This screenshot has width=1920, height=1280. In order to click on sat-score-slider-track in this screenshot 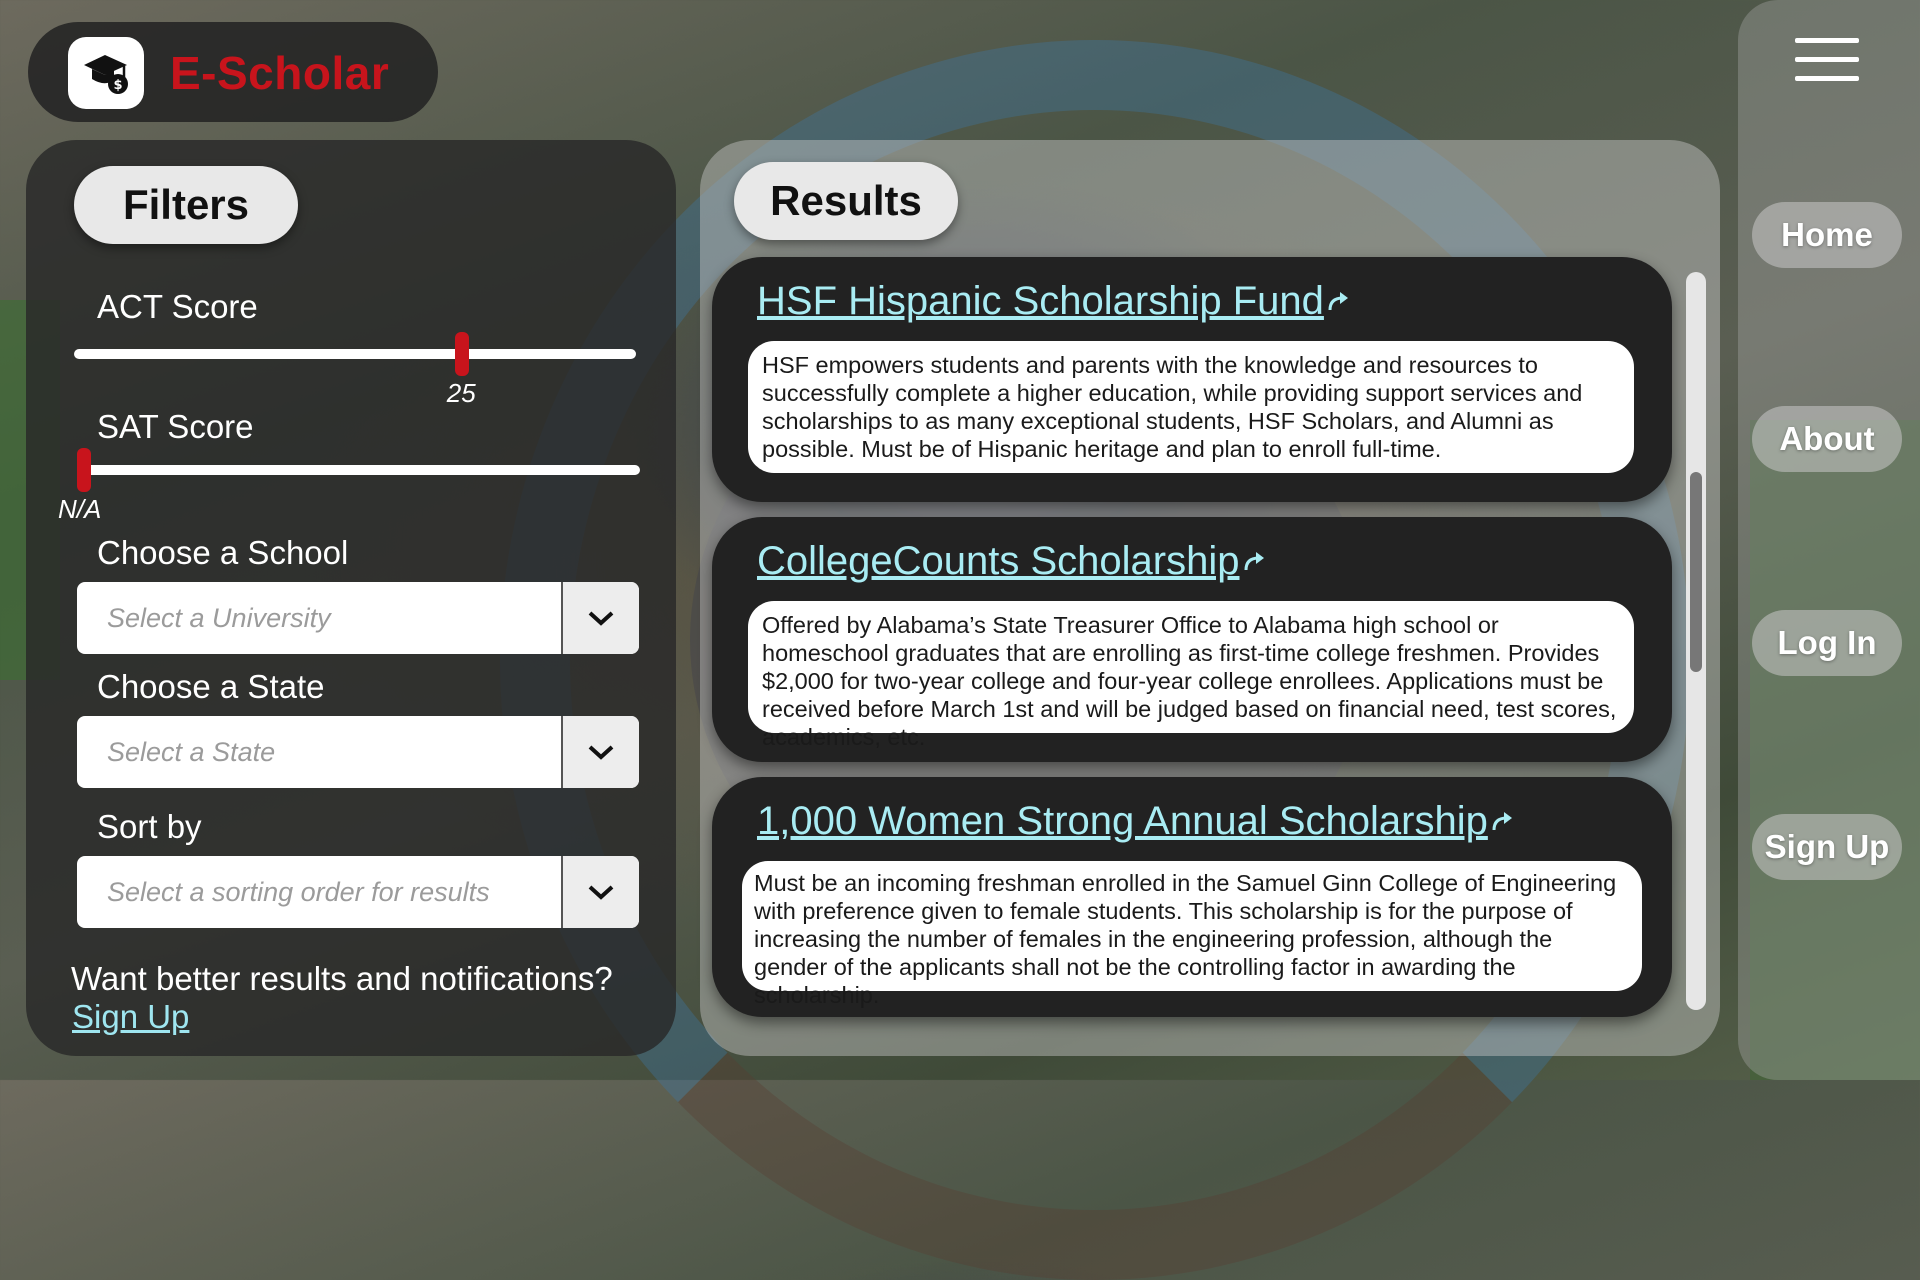, I will do `click(359, 470)`.